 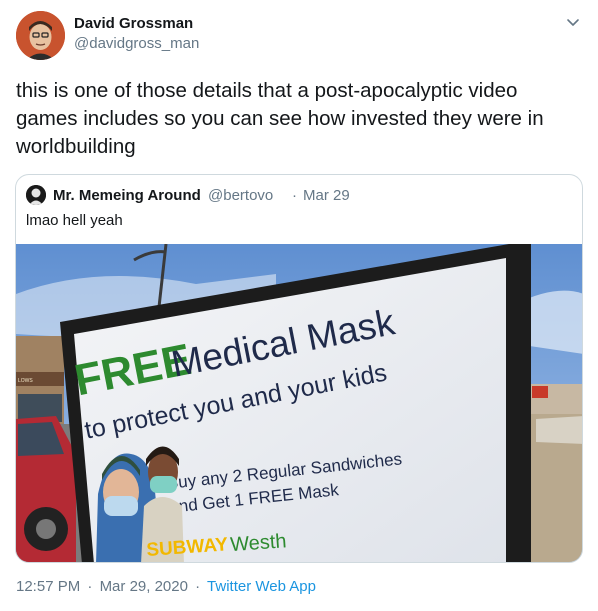 What do you see at coordinates (136, 43) in the screenshot?
I see `author-handle: @davidgross_man` at bounding box center [136, 43].